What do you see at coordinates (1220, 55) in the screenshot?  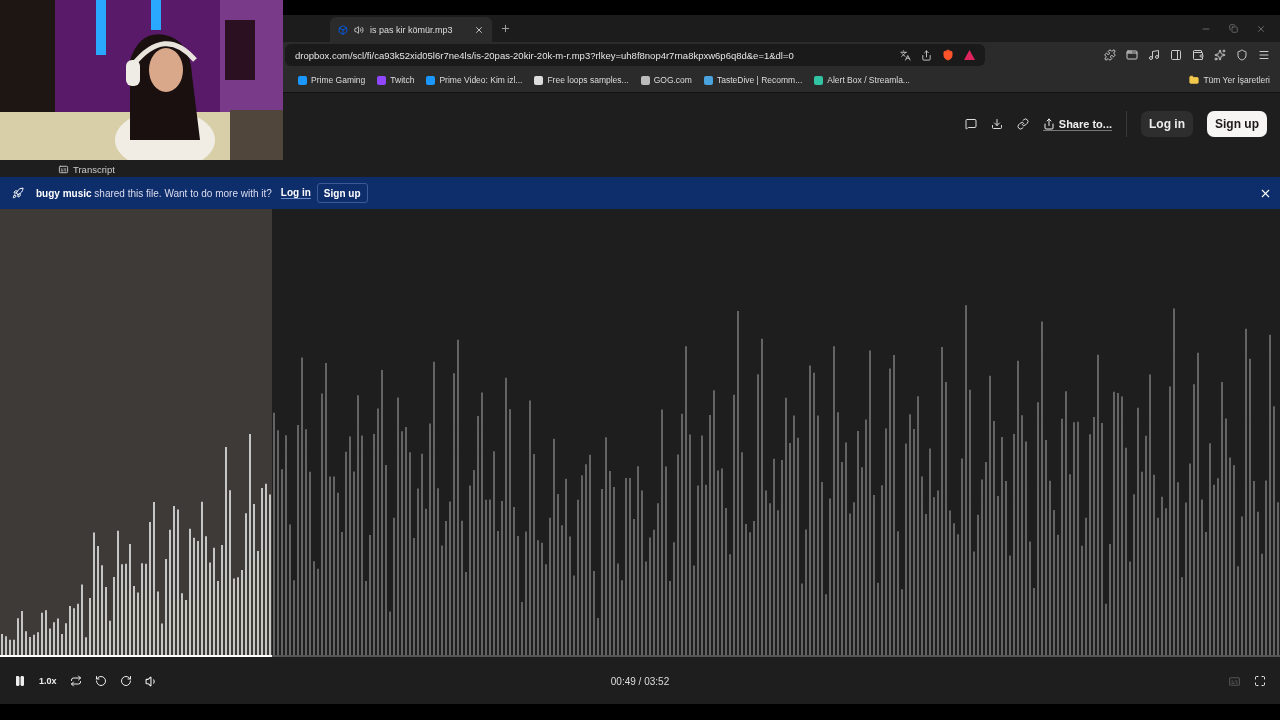 I see `sparkle-icon` at bounding box center [1220, 55].